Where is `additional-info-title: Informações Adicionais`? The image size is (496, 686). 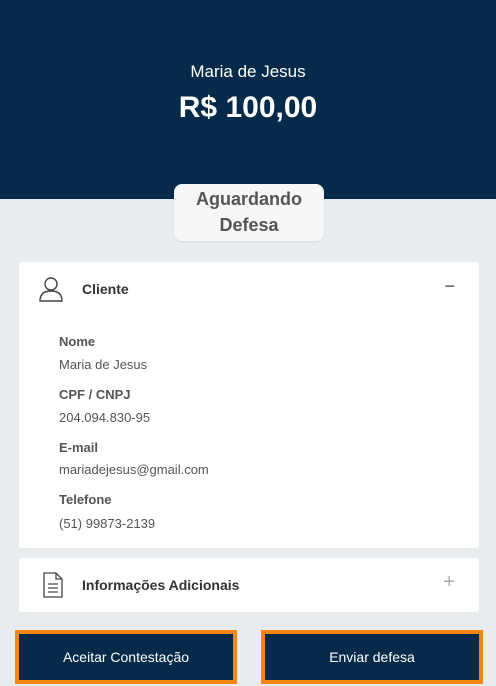
additional-info-title: Informações Adicionais is located at coordinates (161, 585).